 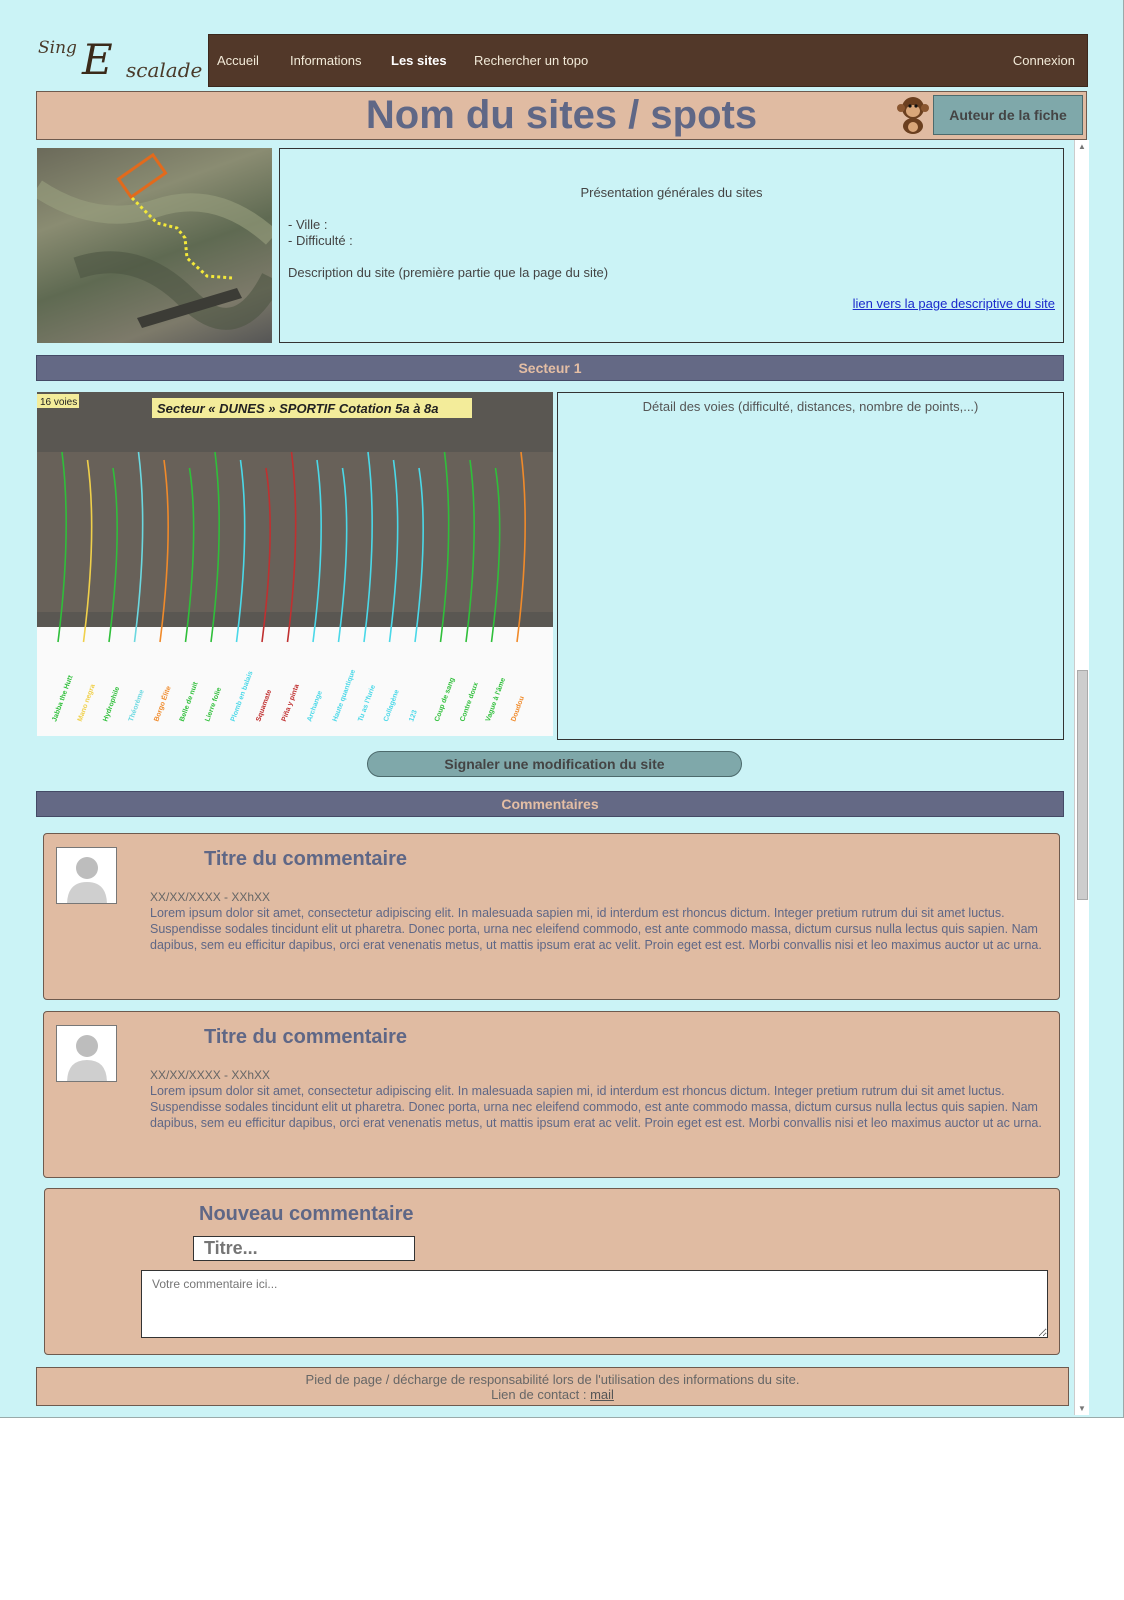 I want to click on logo-text-sing: Sing, so click(x=57, y=48).